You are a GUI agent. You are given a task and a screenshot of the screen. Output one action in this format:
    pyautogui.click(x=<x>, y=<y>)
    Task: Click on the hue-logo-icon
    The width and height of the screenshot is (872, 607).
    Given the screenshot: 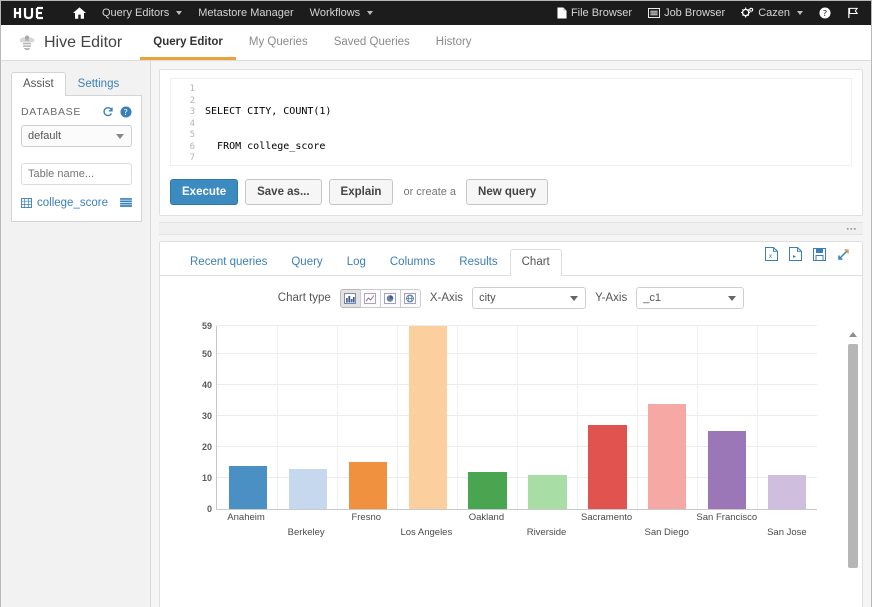 What is the action you would take?
    pyautogui.click(x=28, y=13)
    